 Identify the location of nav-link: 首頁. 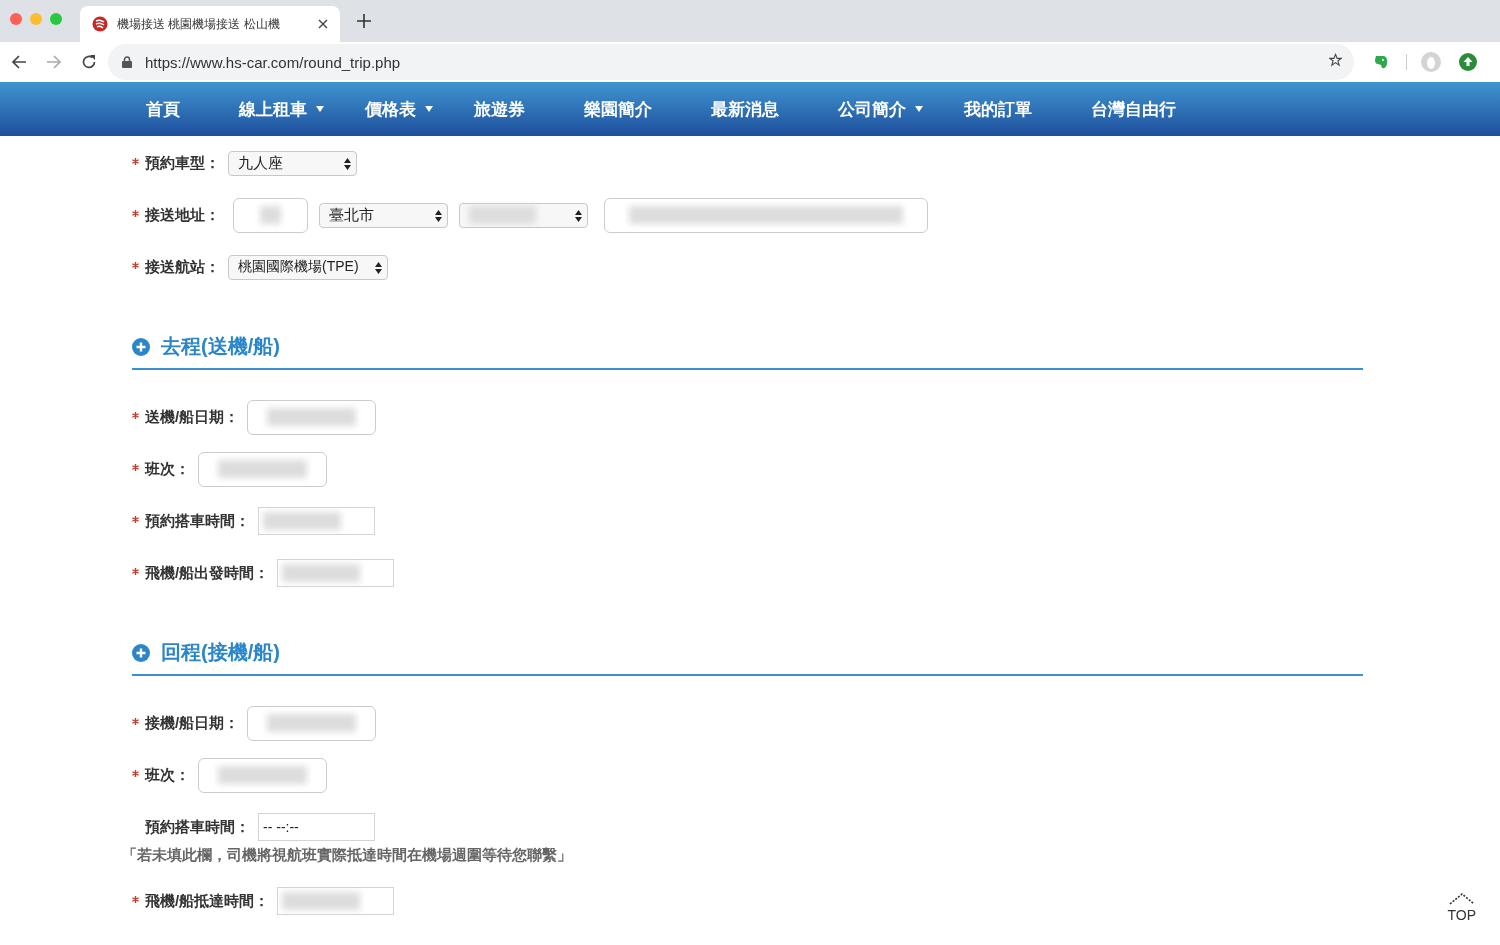
(192, 109).